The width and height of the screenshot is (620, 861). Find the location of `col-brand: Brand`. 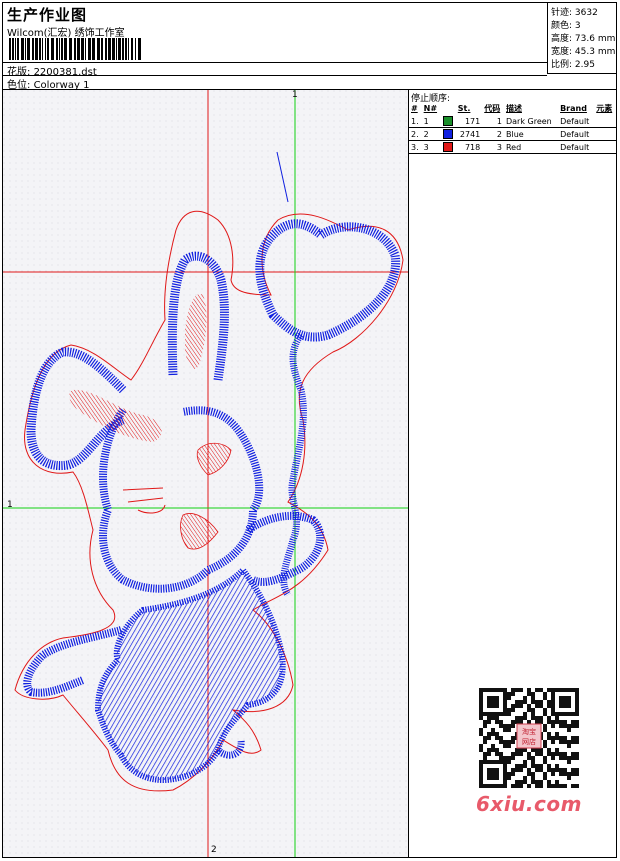

col-brand: Brand is located at coordinates (573, 108).